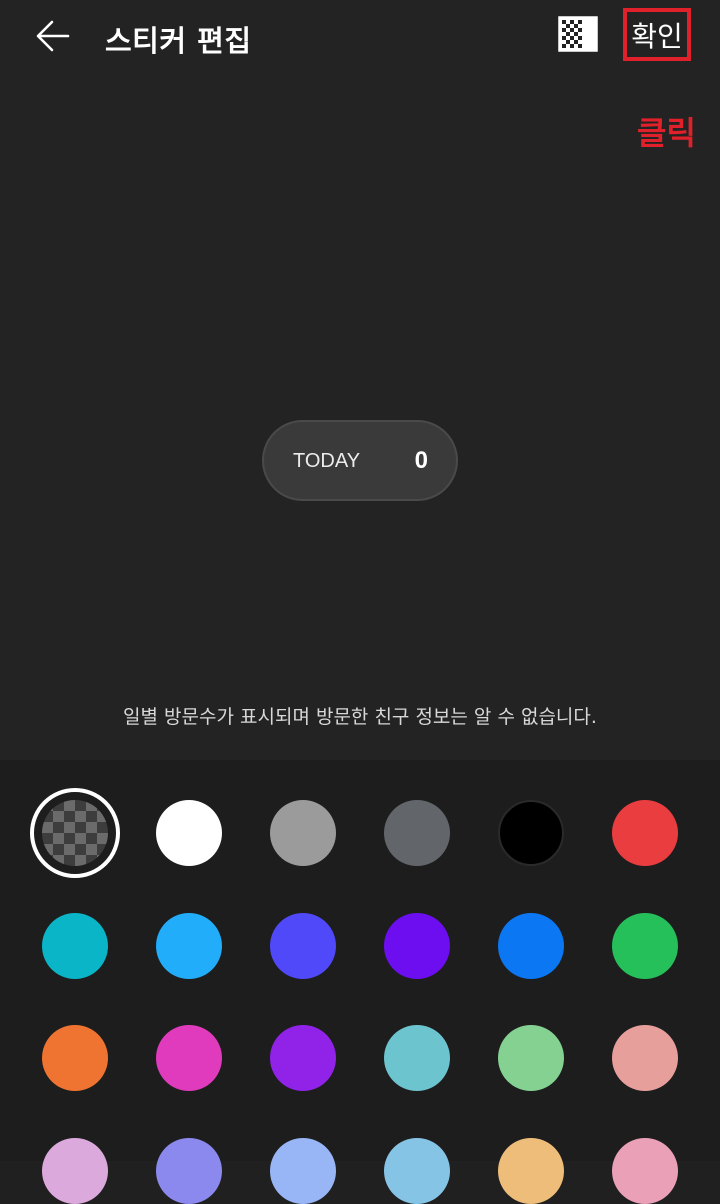 This screenshot has width=720, height=1204. I want to click on background-toggle-button, so click(578, 34).